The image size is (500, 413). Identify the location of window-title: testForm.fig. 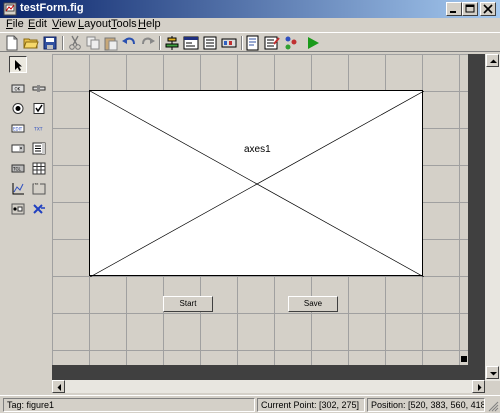
(52, 8).